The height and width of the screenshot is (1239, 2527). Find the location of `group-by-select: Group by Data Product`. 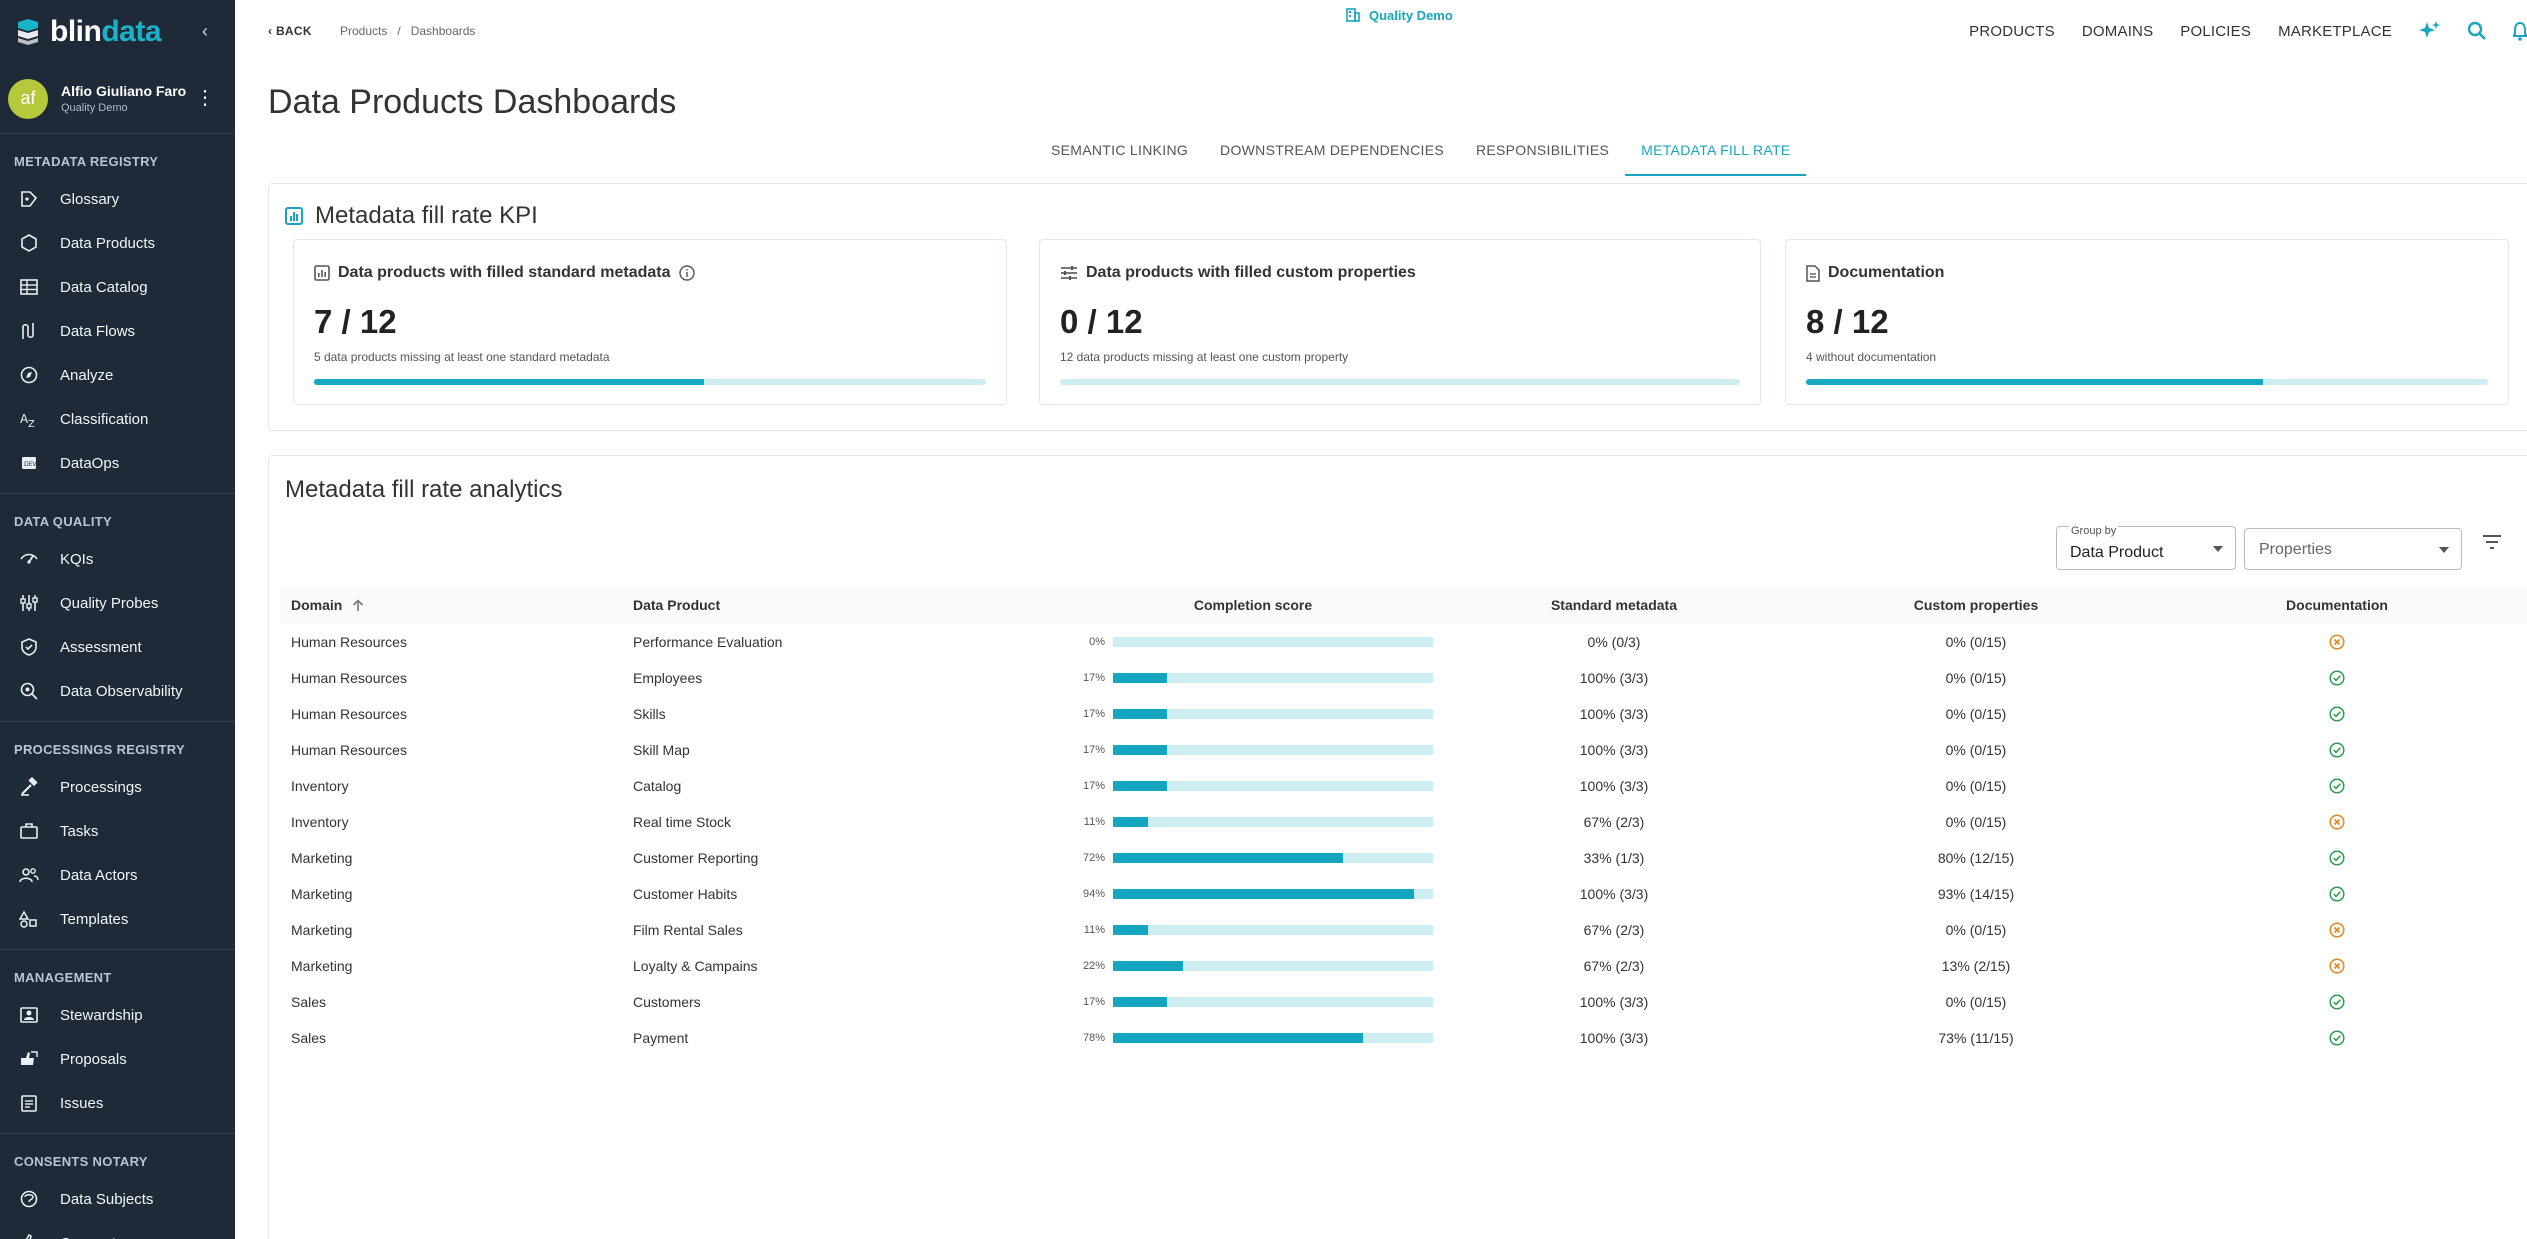

group-by-select: Group by Data Product is located at coordinates (2146, 547).